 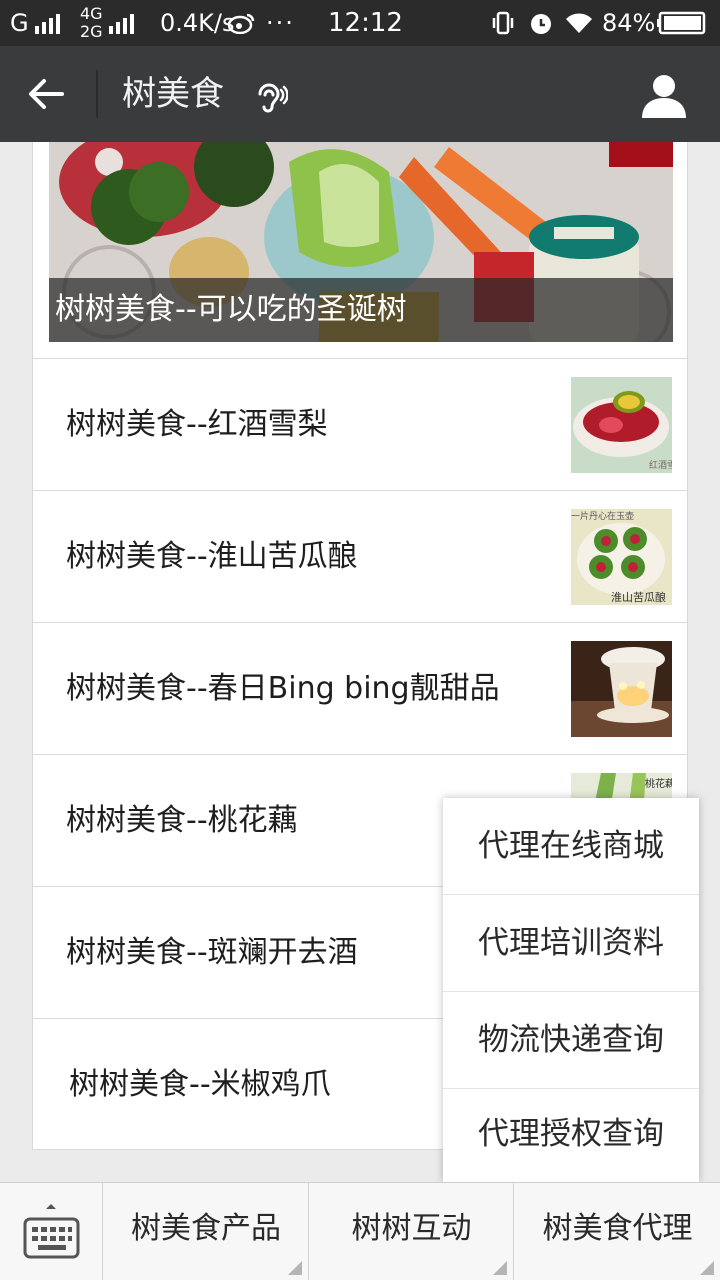 I want to click on agent-submenu: 代理在线商城 代理培训资料 物流快递查询 代理授权查询, so click(x=571, y=990).